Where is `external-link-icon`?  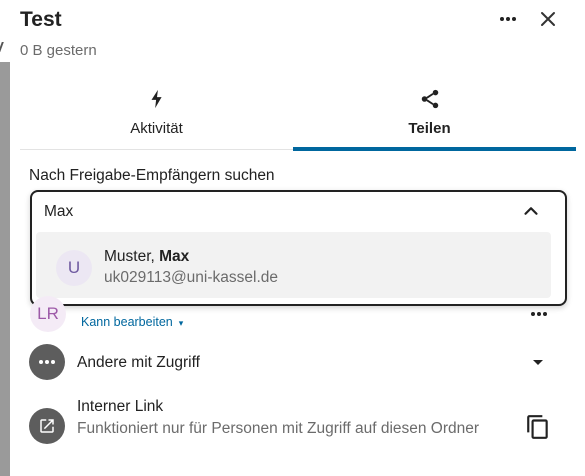 external-link-icon is located at coordinates (47, 426).